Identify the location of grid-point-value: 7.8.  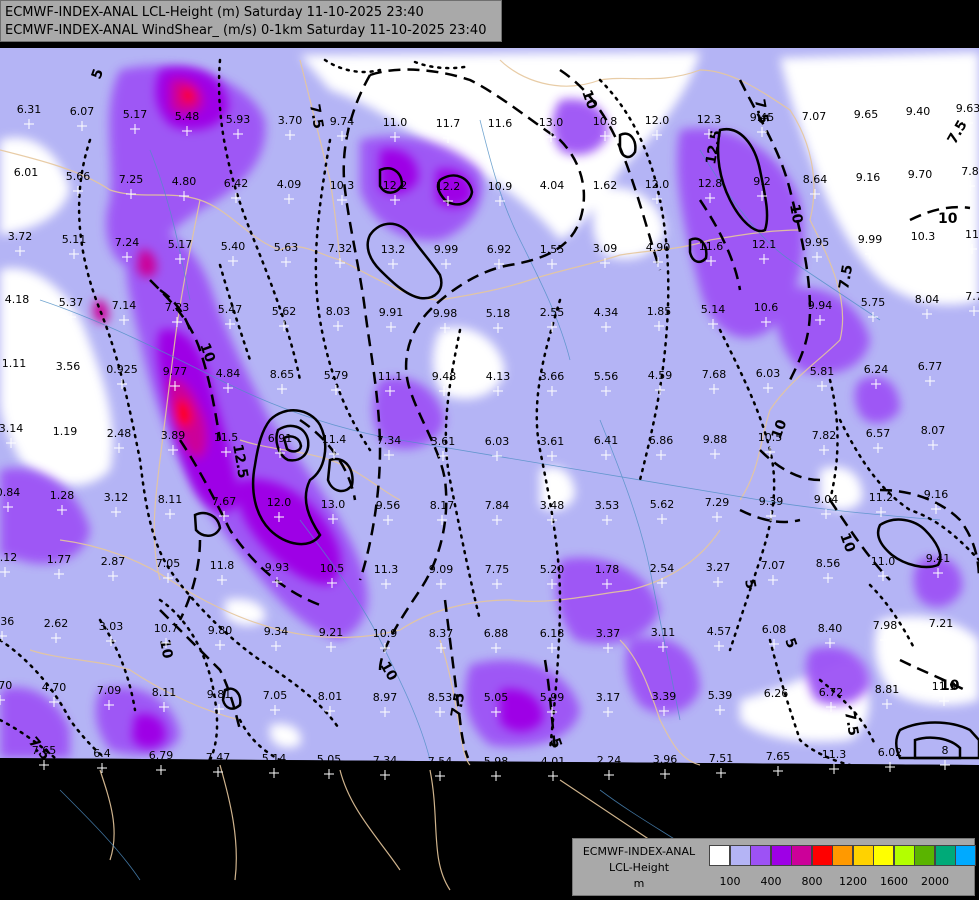
(970, 171).